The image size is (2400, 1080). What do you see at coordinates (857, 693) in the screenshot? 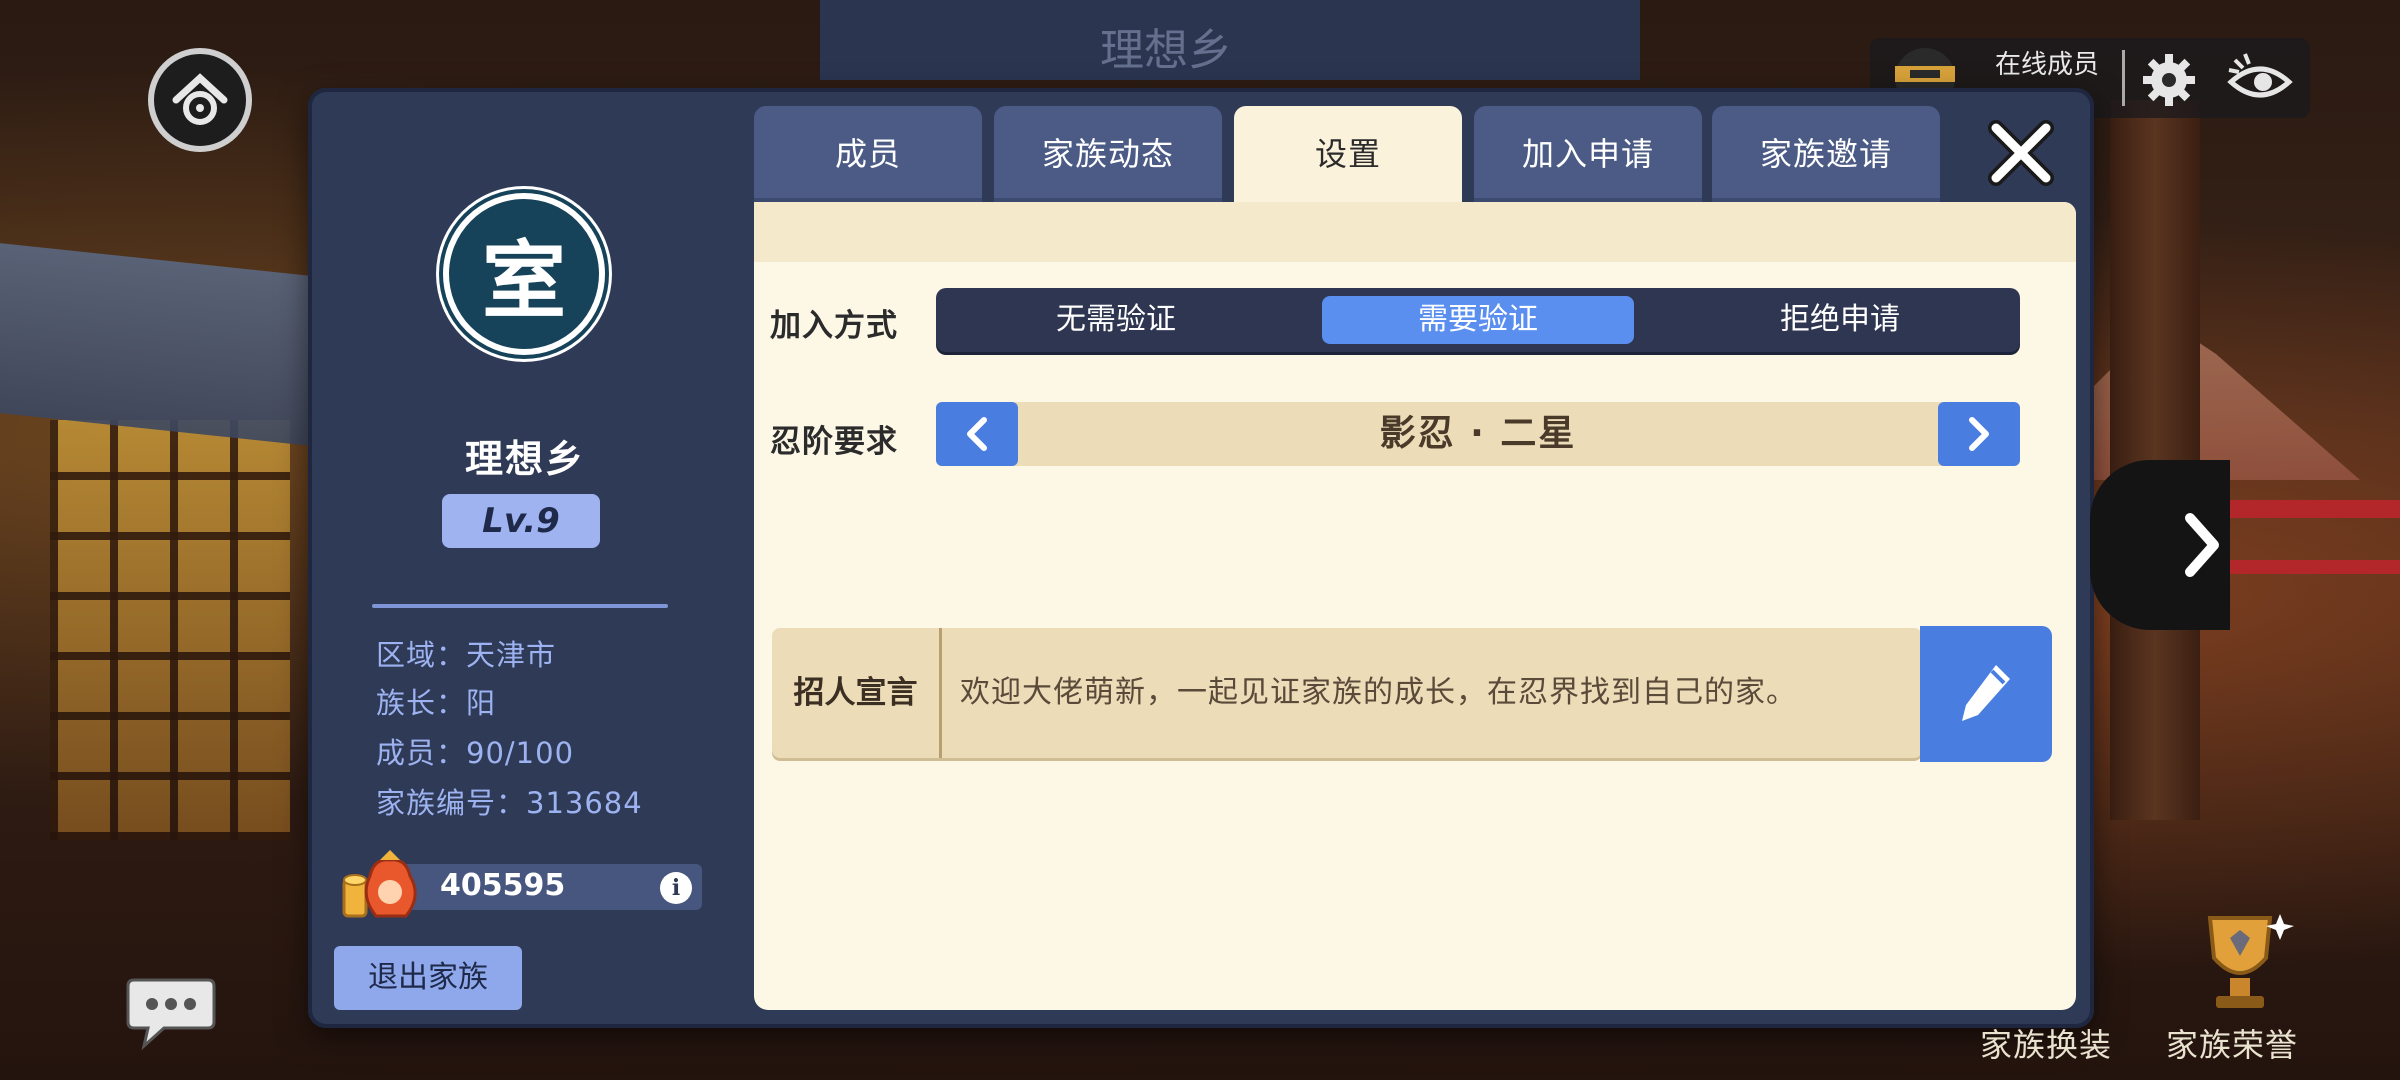
I see `recruit-slogan-label: 招人宣言` at bounding box center [857, 693].